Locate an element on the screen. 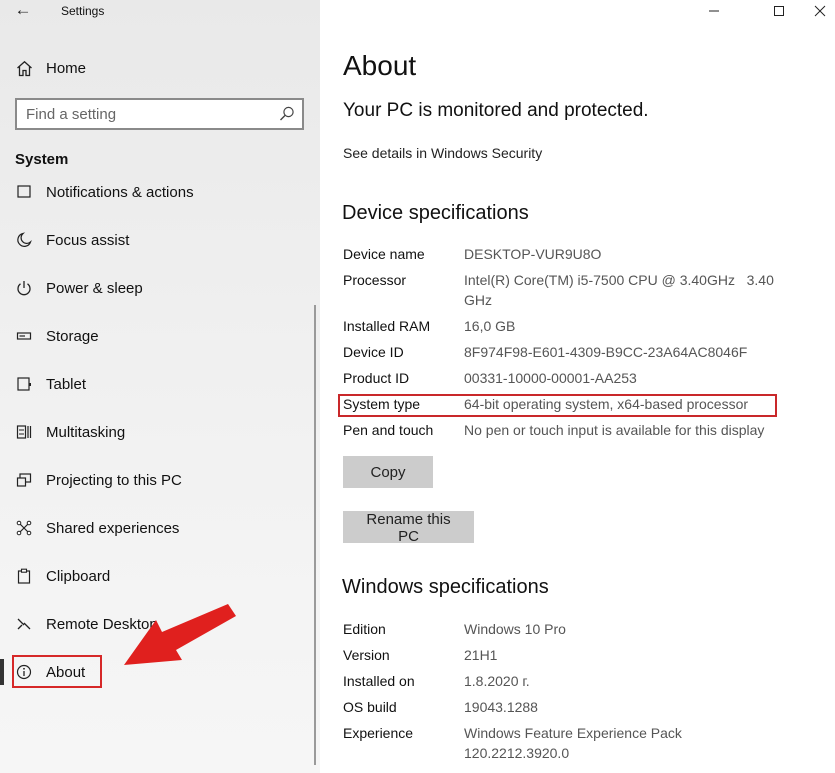 This screenshot has height=773, width=835. notifications-icon is located at coordinates (24, 192).